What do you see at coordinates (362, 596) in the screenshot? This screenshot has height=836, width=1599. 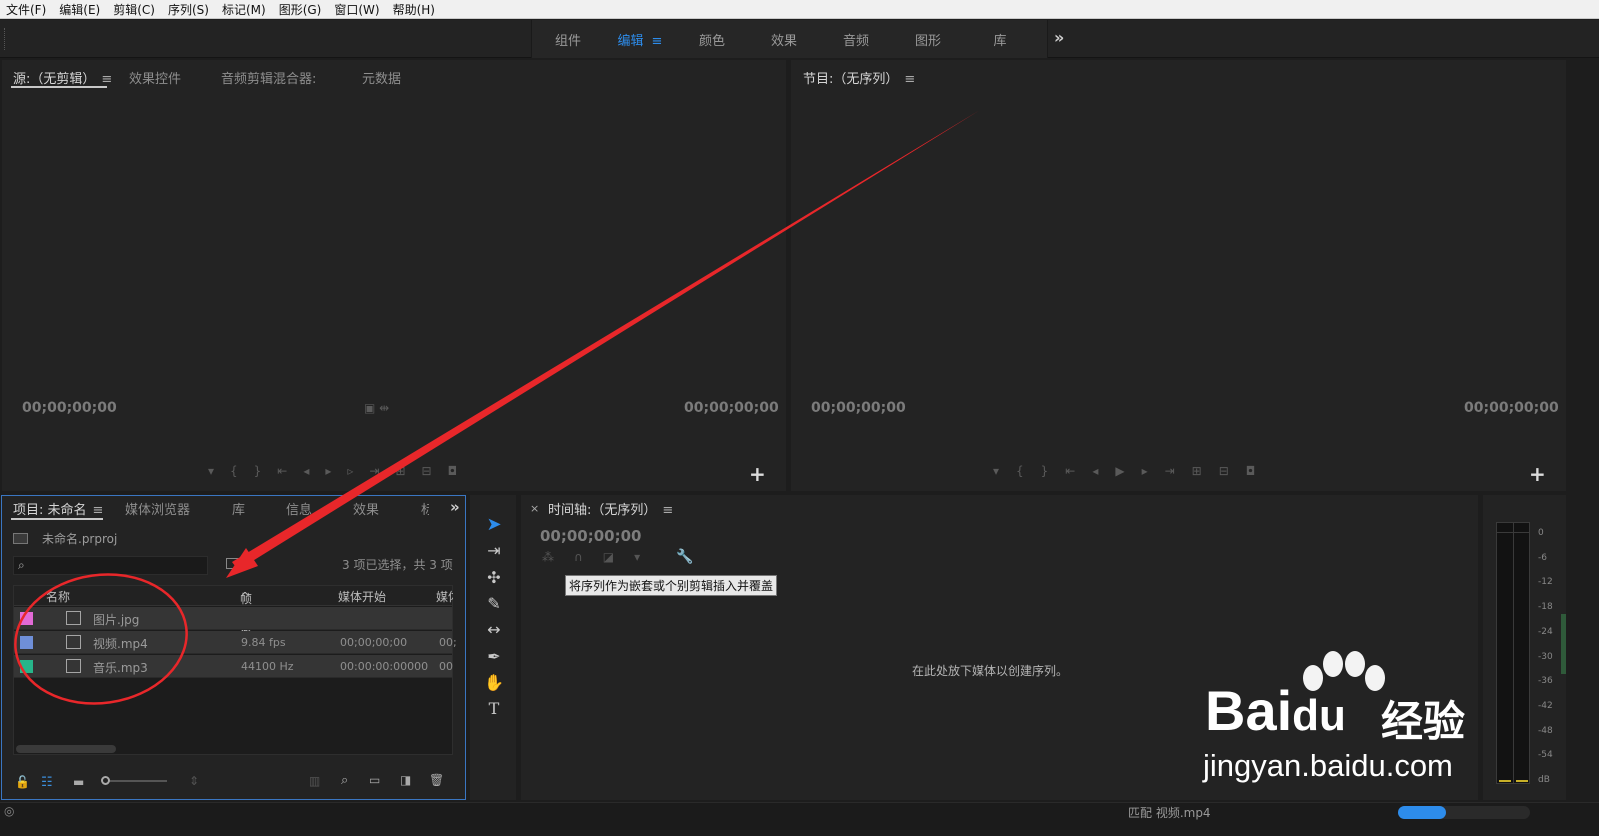 I see `column-media-start: 媒体开始` at bounding box center [362, 596].